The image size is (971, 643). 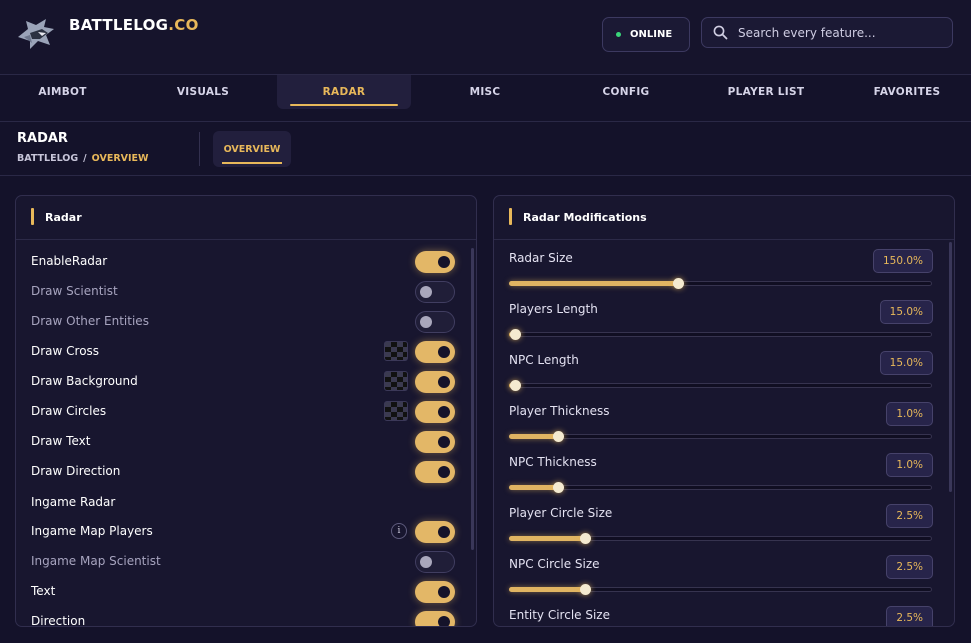 I want to click on panel-accent-bar, so click(x=510, y=216).